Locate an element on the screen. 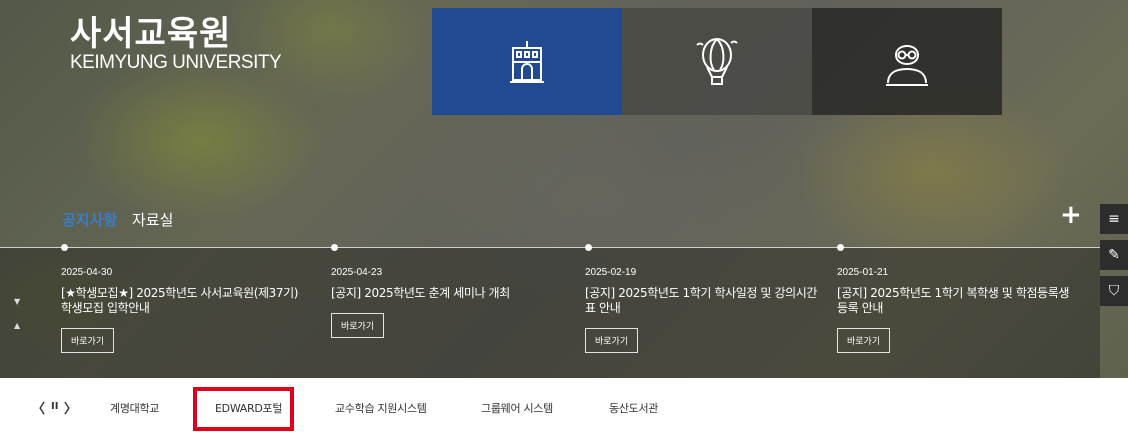  quick-link-building is located at coordinates (527, 61).